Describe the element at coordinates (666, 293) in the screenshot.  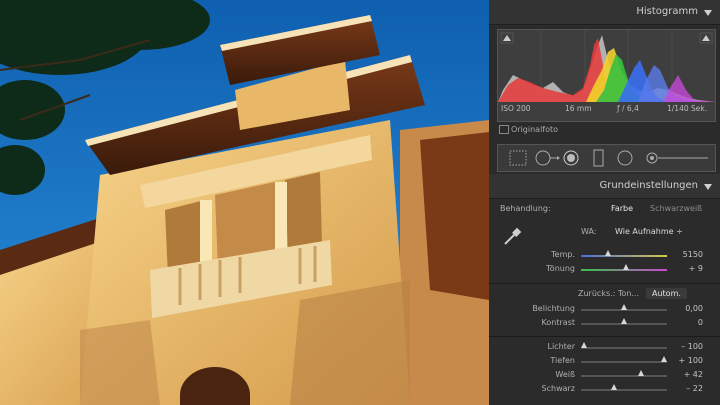
I see `auto-tone-button: Autom.` at that location.